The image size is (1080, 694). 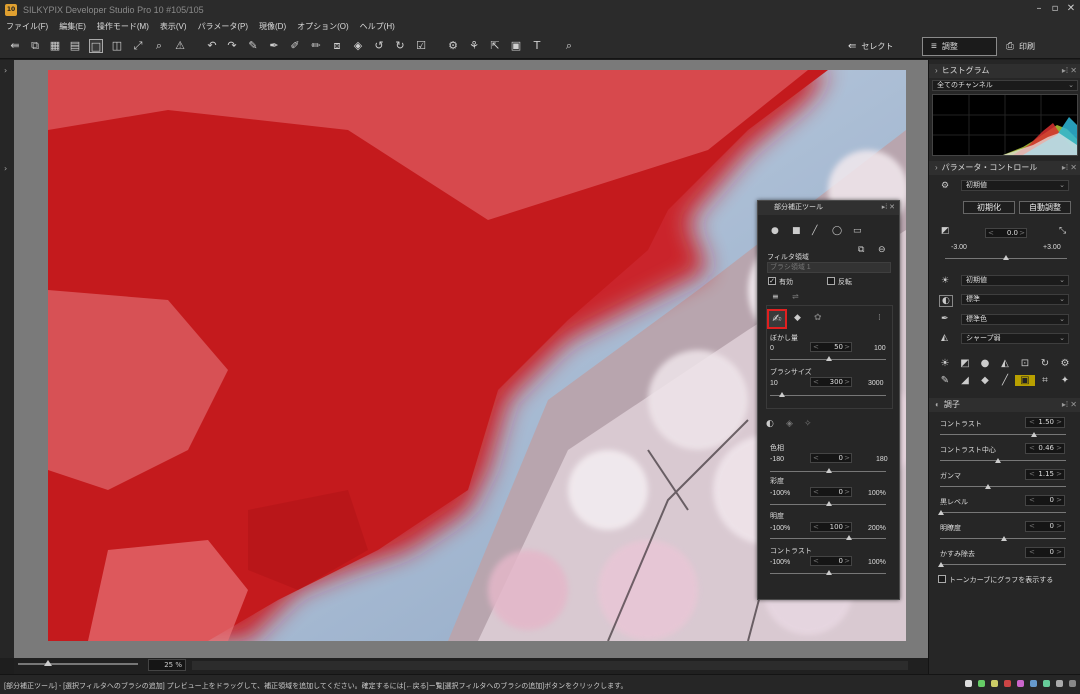 What do you see at coordinates (253, 46) in the screenshot?
I see `dropper-icon: ✎` at bounding box center [253, 46].